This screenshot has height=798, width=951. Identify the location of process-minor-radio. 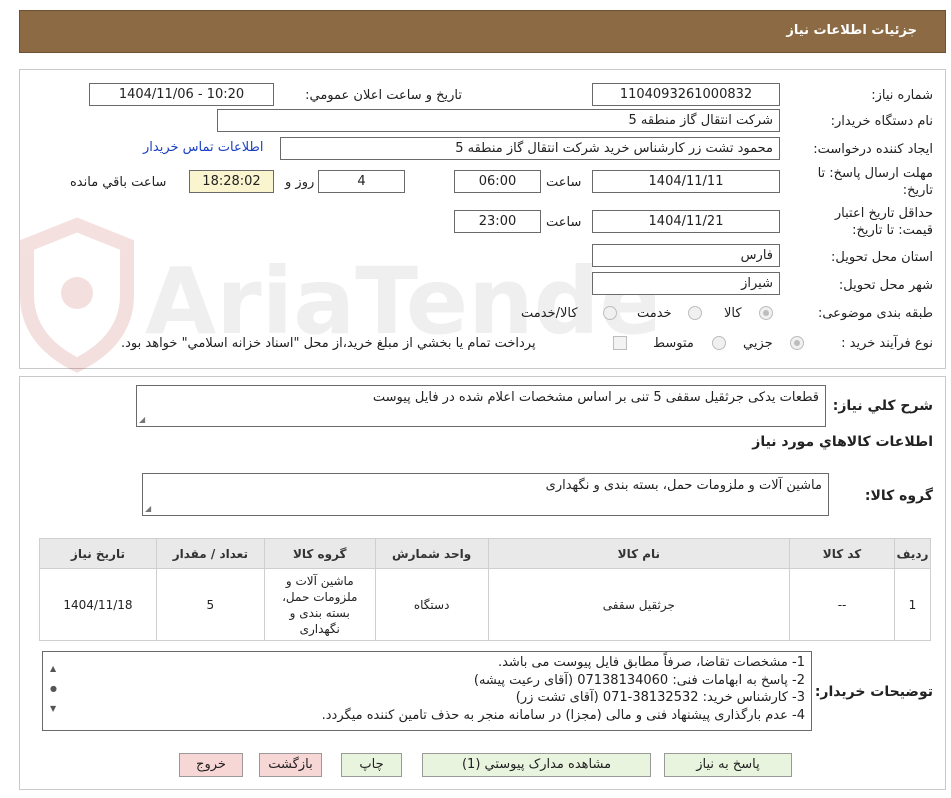
(797, 343).